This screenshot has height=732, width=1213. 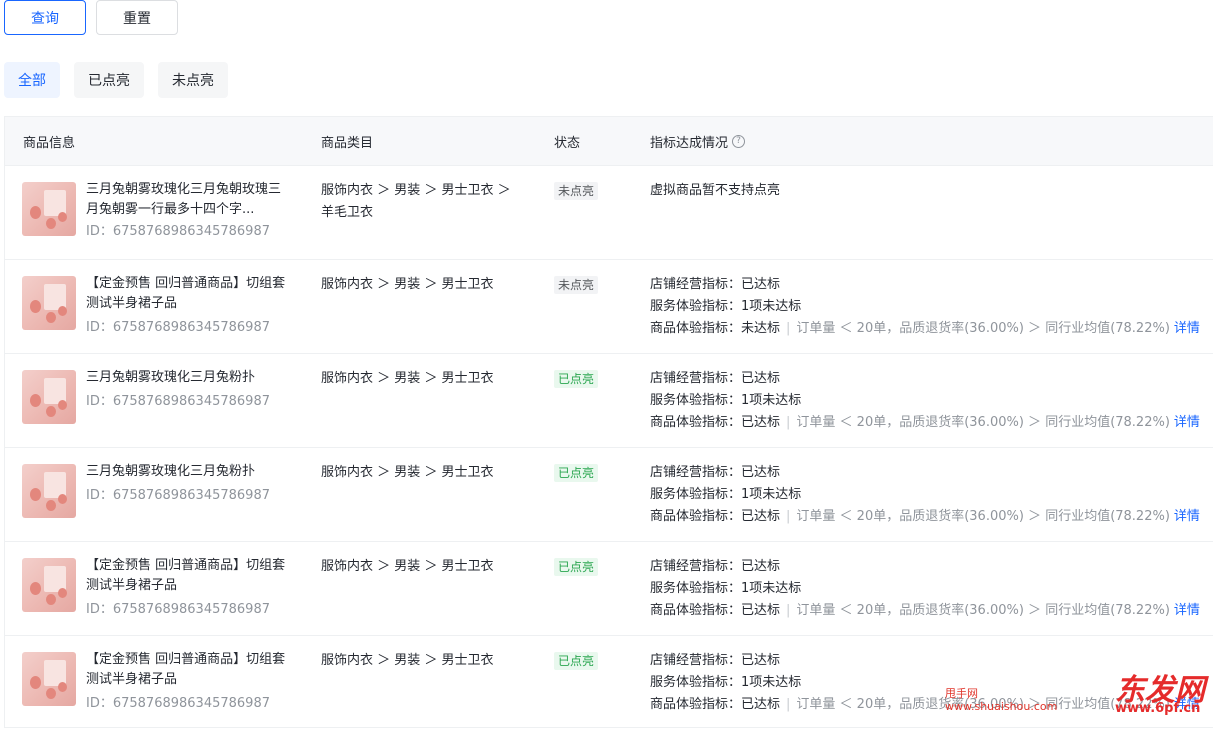 I want to click on question-circle-icon: ?, so click(x=739, y=141).